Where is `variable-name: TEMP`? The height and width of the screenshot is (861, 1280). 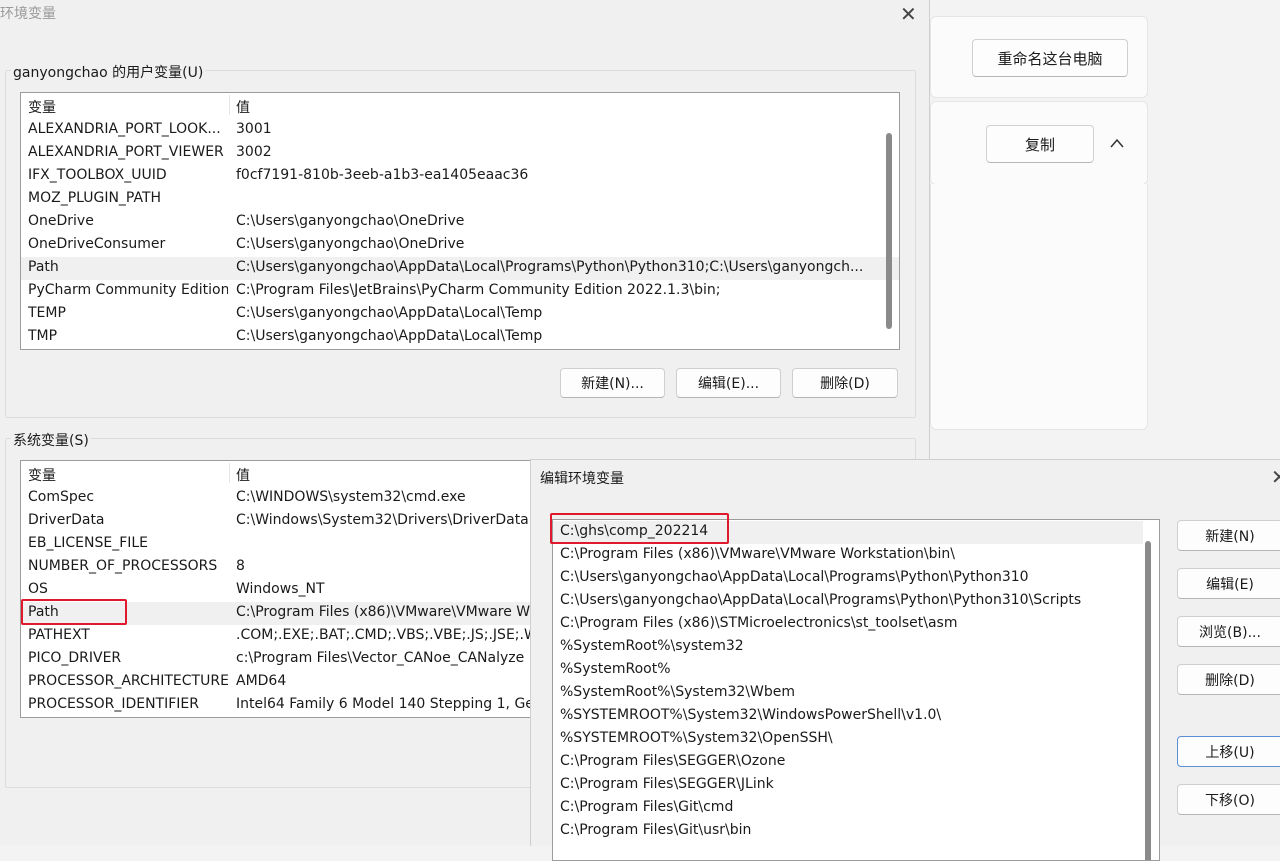 variable-name: TEMP is located at coordinates (47, 313).